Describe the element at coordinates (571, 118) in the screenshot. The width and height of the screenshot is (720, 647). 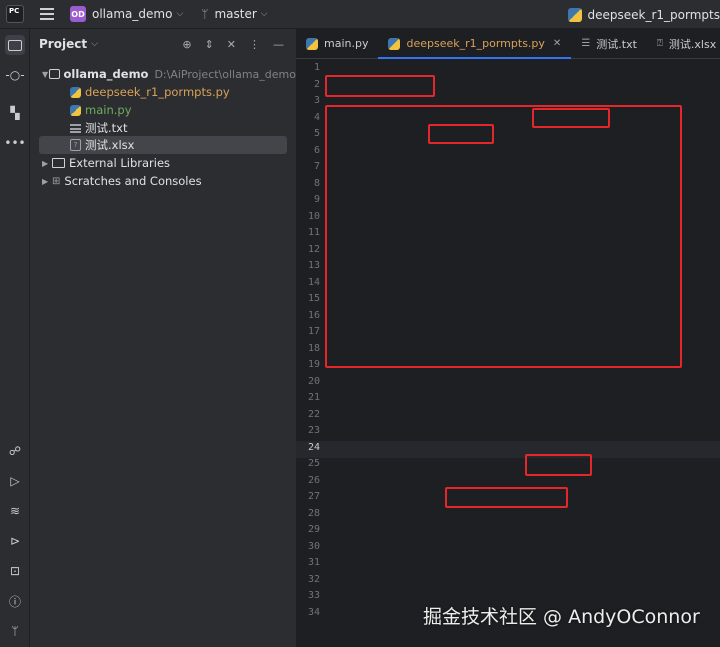
I see `annotation-box-filename` at that location.